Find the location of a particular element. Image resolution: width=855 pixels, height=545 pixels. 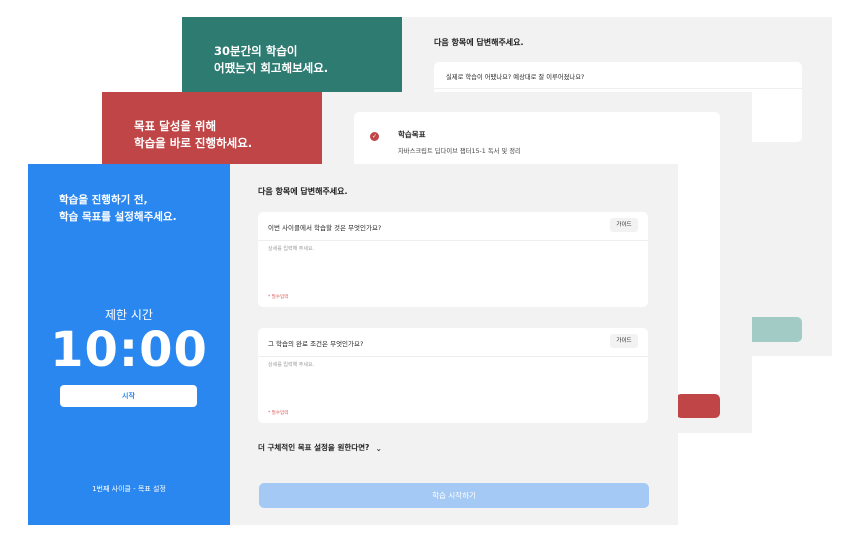

retrospective-question-text: 실제로 학습이 어땠나요? 예상대로 잘 이루어졌나요? is located at coordinates (515, 77).